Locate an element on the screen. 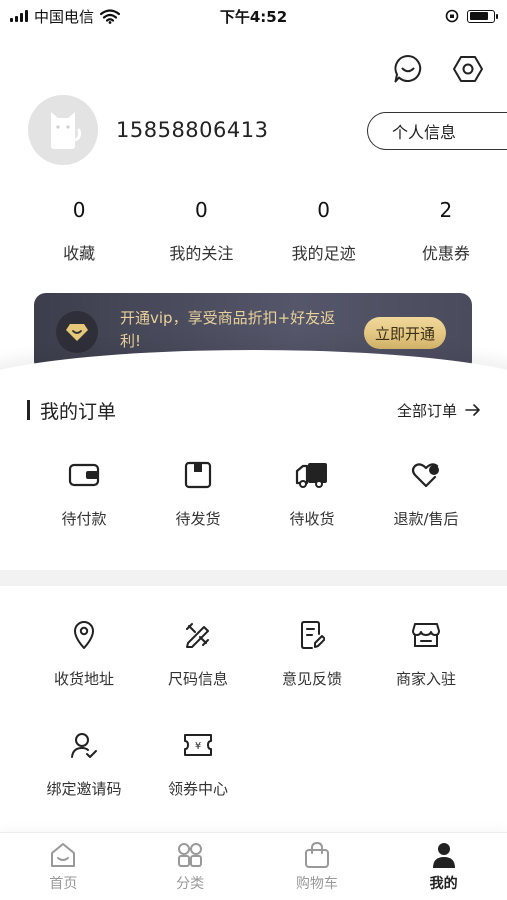  orders-title: 我的订单 is located at coordinates (71, 410).